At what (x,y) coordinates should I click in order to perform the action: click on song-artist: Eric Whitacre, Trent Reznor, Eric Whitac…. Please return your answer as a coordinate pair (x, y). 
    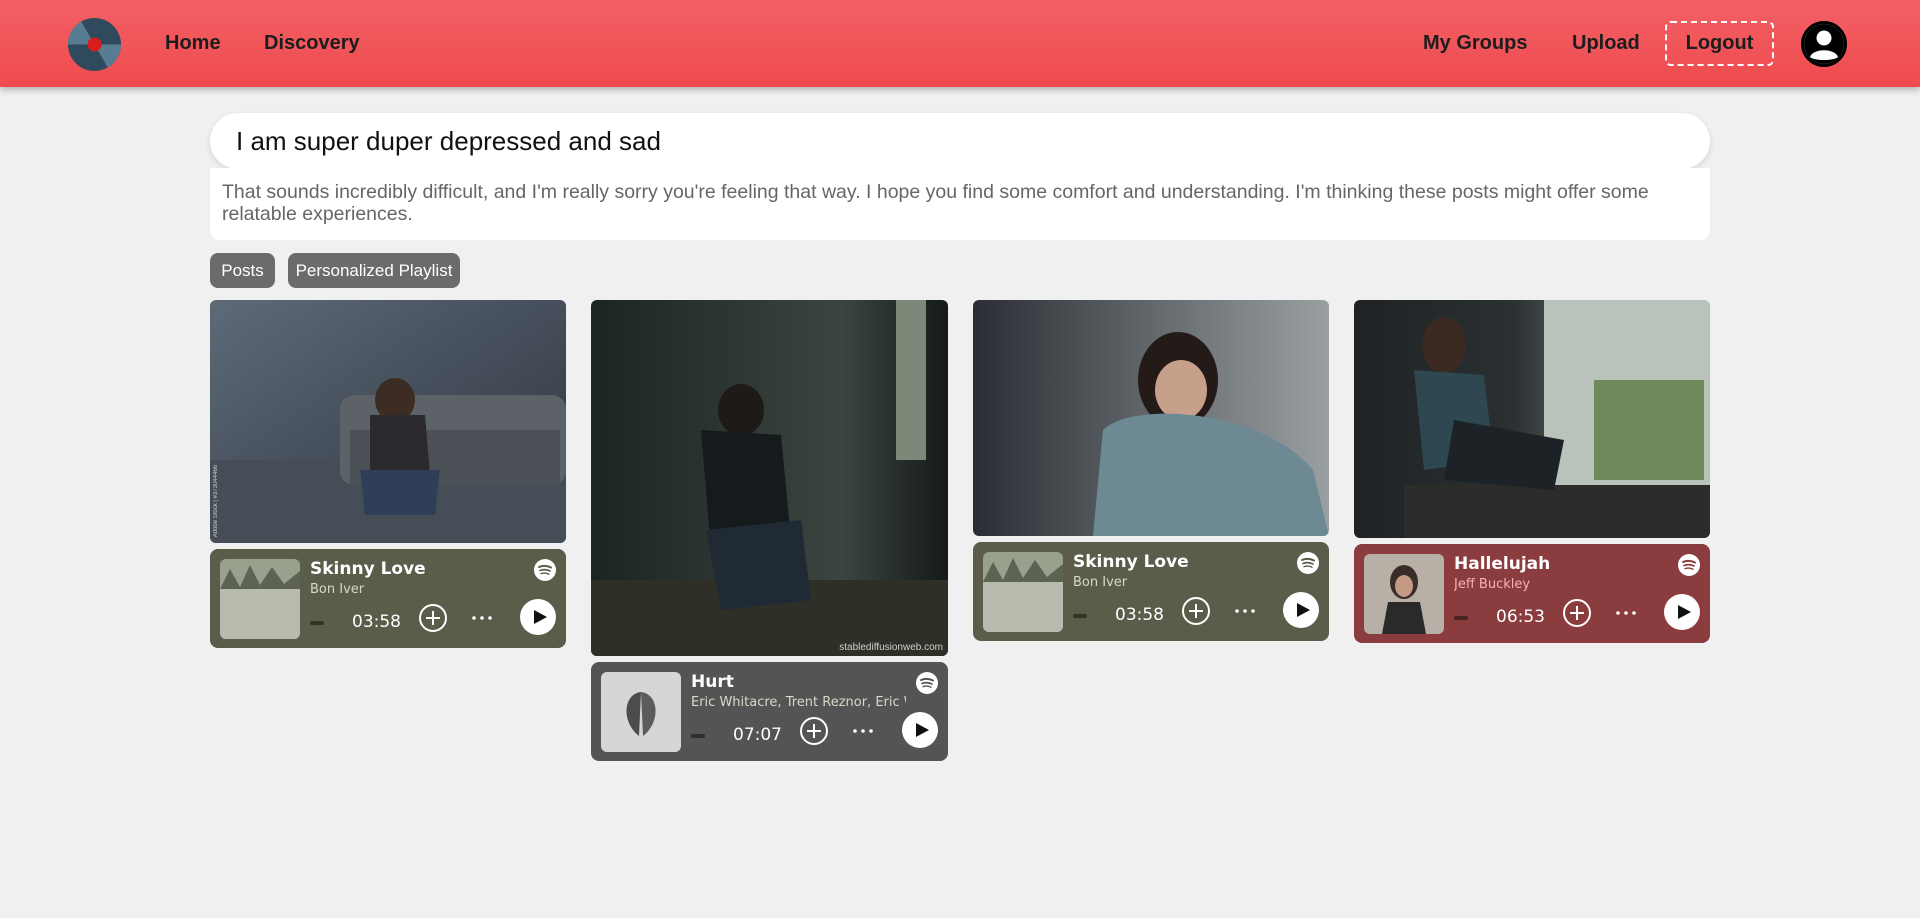
    Looking at the image, I should click on (798, 702).